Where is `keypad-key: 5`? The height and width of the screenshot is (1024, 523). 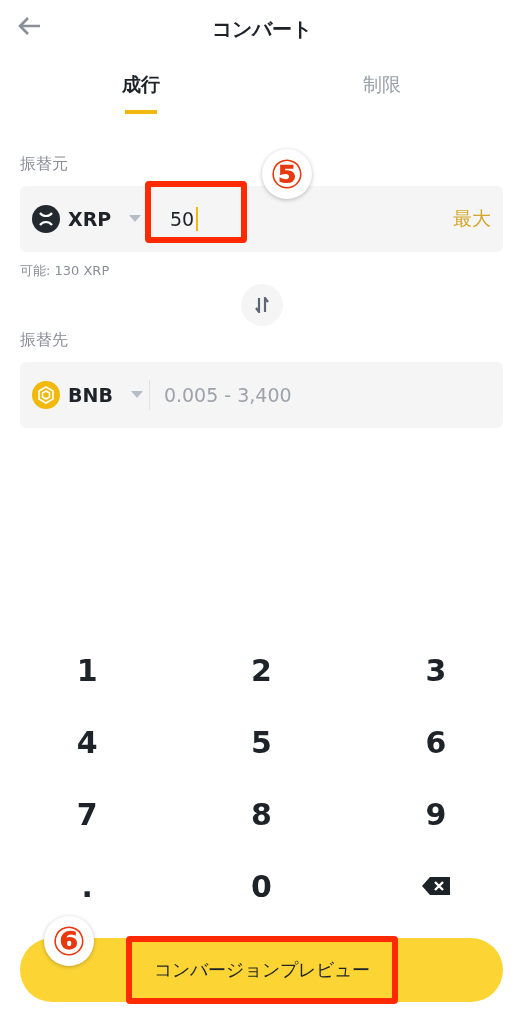 keypad-key: 5 is located at coordinates (261, 742).